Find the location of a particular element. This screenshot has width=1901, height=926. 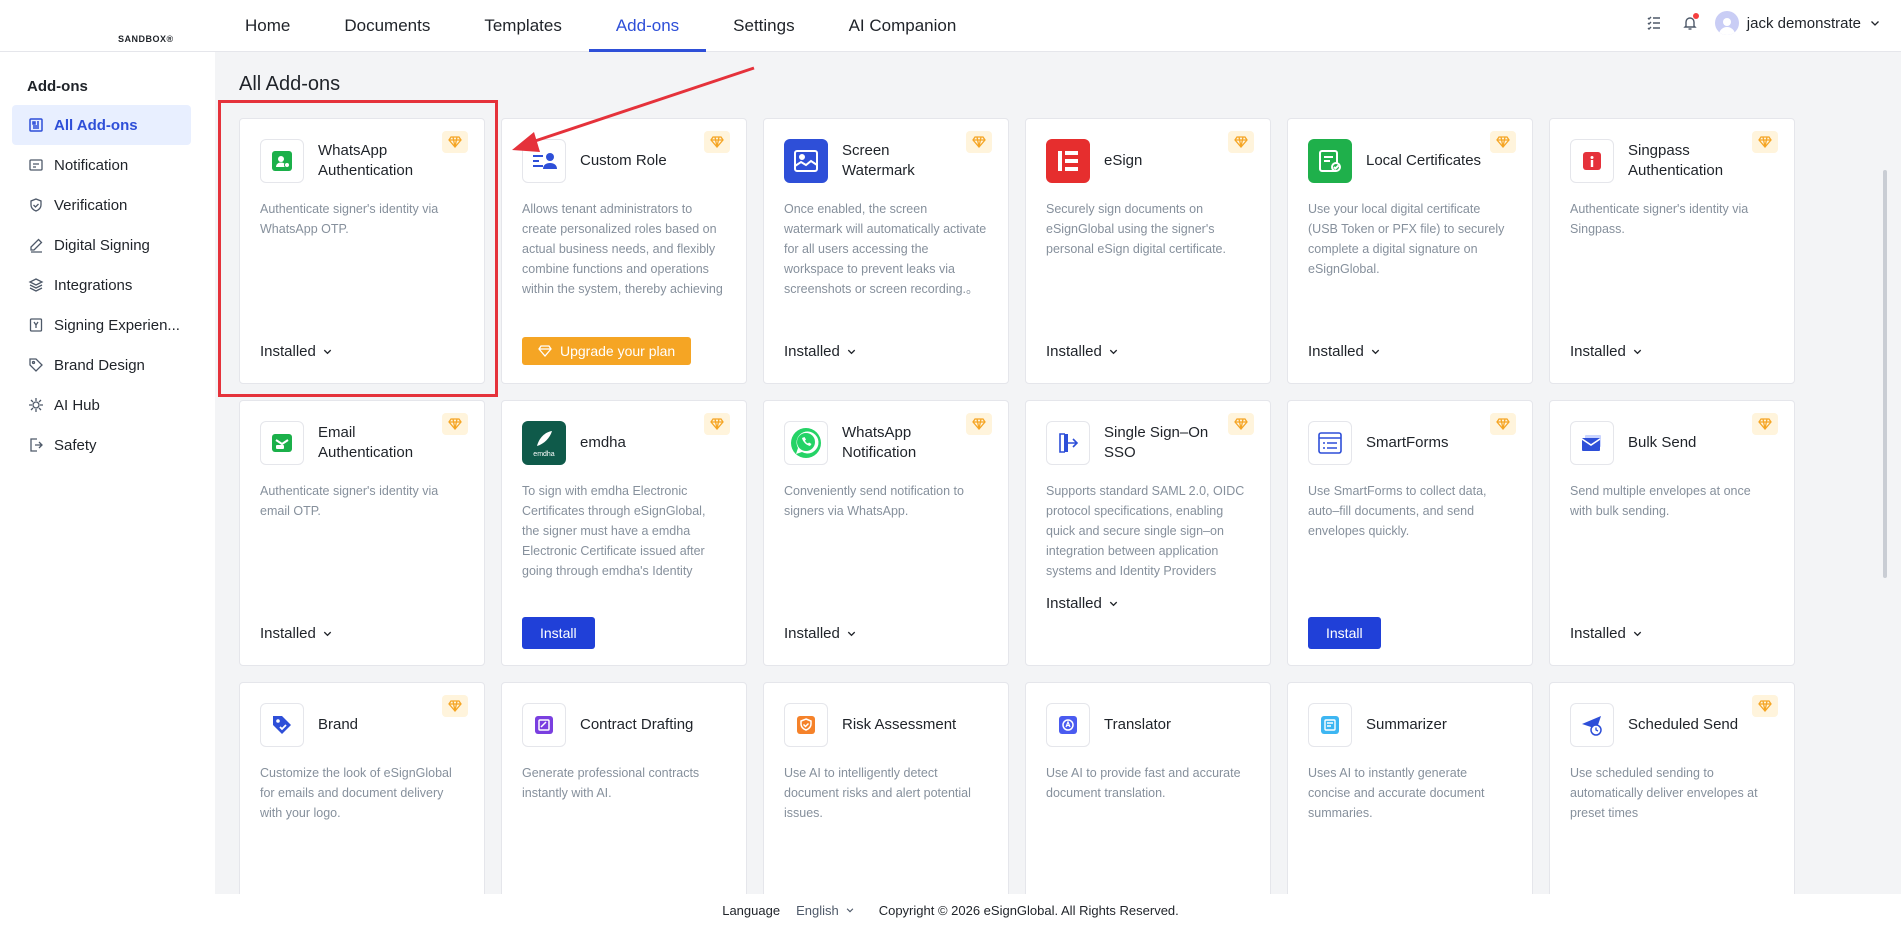

user-menu: jack demonstrate is located at coordinates (1797, 23).